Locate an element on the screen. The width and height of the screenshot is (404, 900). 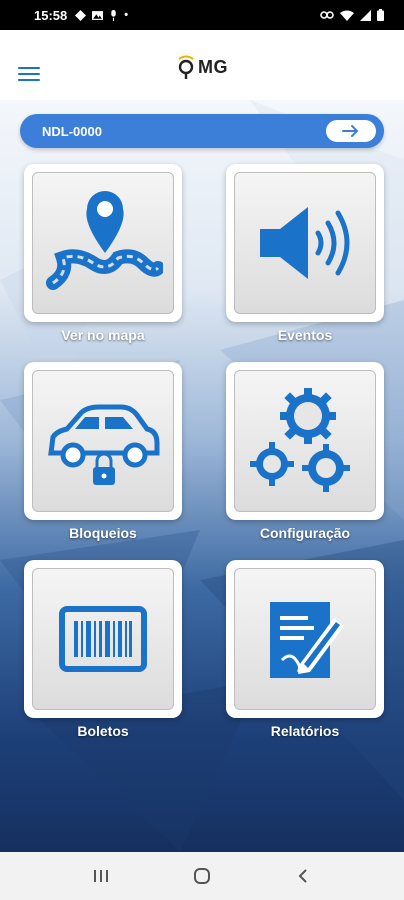
tile-label-eventos: Eventos is located at coordinates (305, 335).